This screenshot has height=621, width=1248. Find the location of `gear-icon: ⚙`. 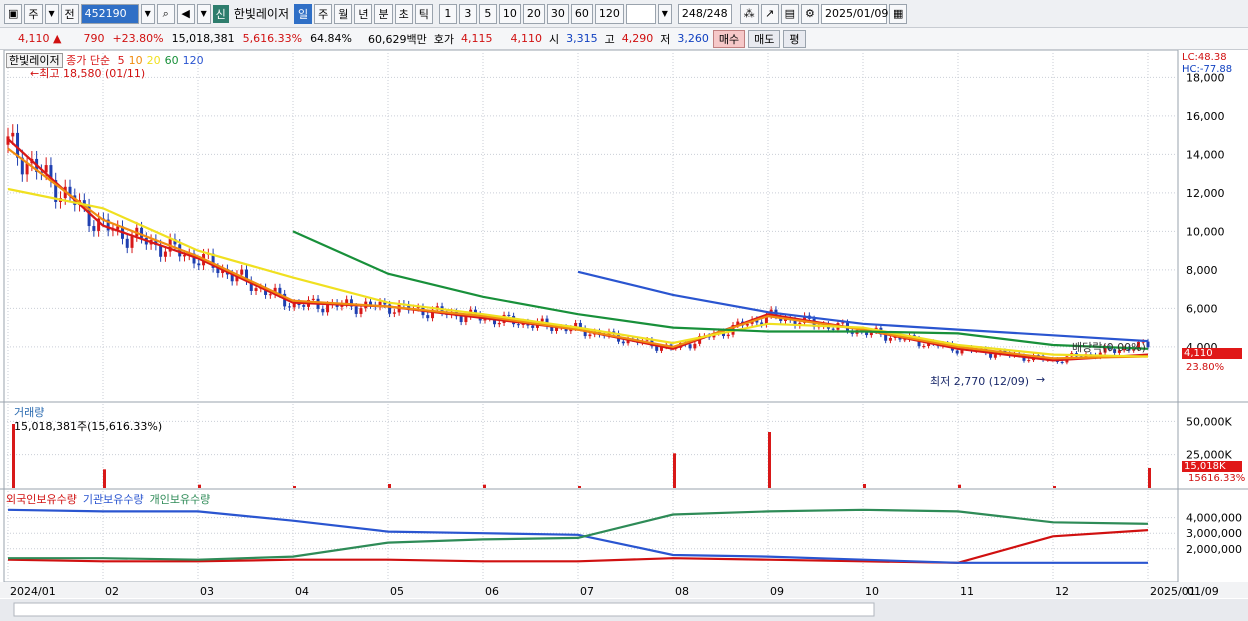

gear-icon: ⚙ is located at coordinates (809, 13).